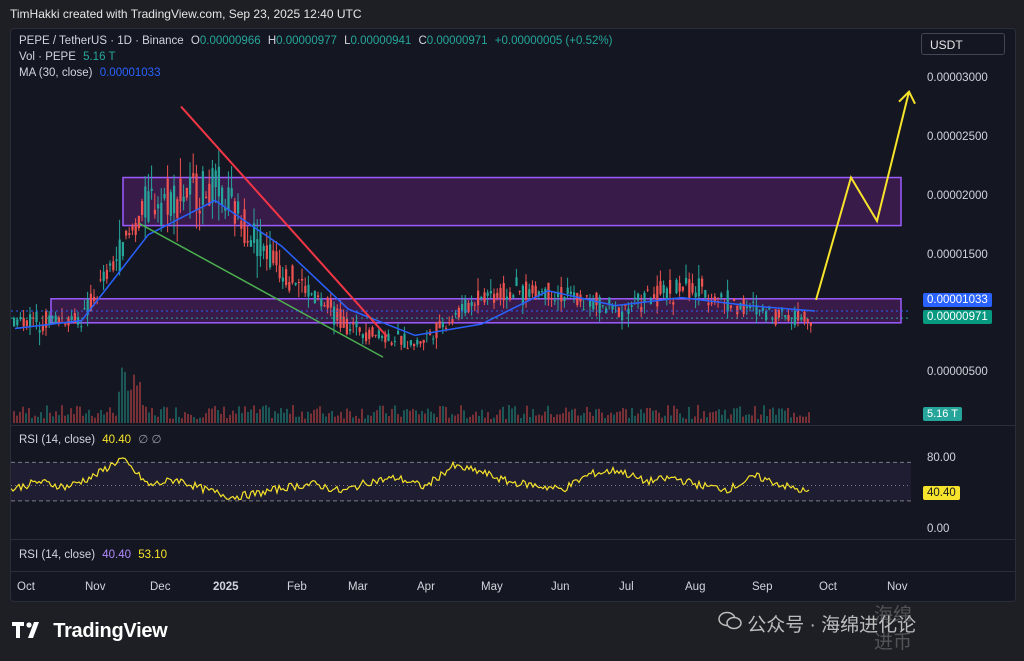 This screenshot has height=661, width=1024. I want to click on rsi2-label: RSI (14, close), so click(57, 555).